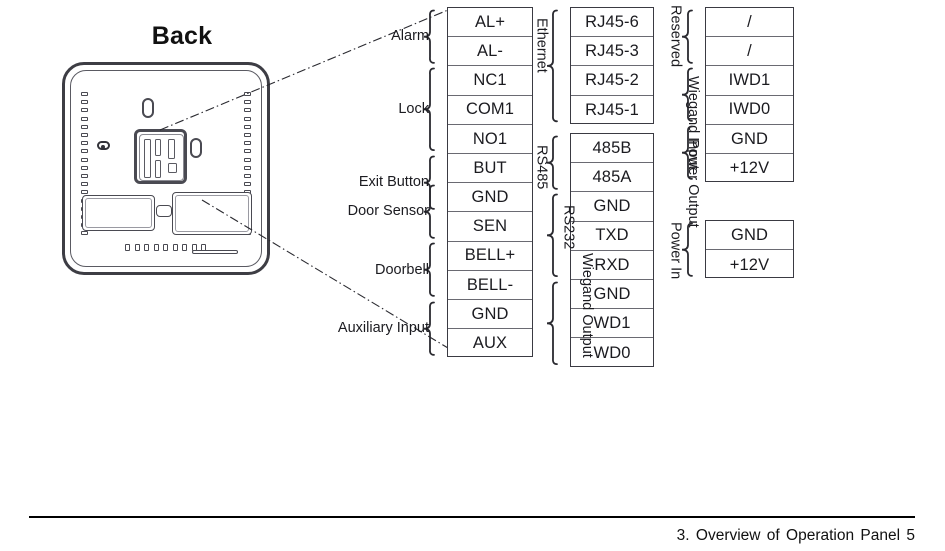  Describe the element at coordinates (587, 305) in the screenshot. I see `terminal-group-label: Wiegand Output` at that location.